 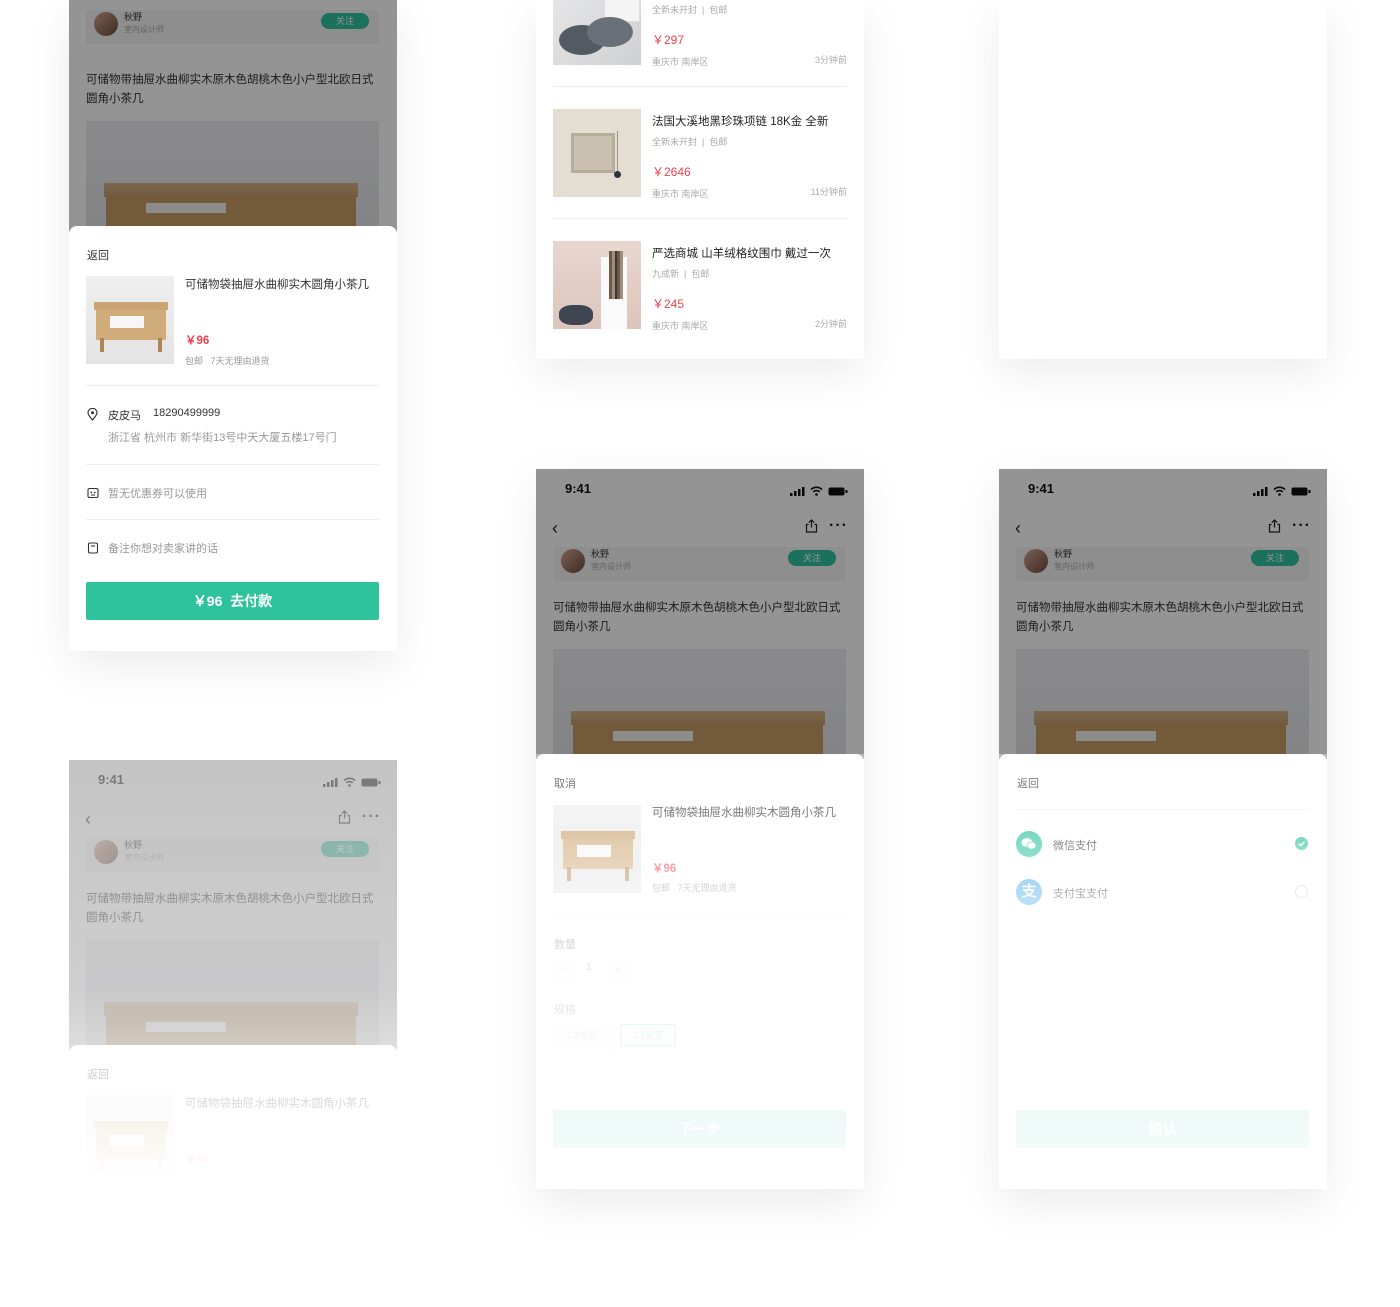 I want to click on item-condition: 九成新 | 包邮, so click(x=681, y=274).